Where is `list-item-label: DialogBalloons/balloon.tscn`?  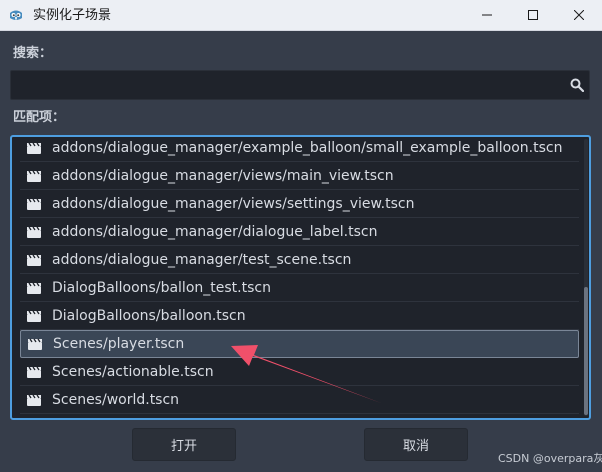
list-item-label: DialogBalloons/balloon.tscn is located at coordinates (149, 315).